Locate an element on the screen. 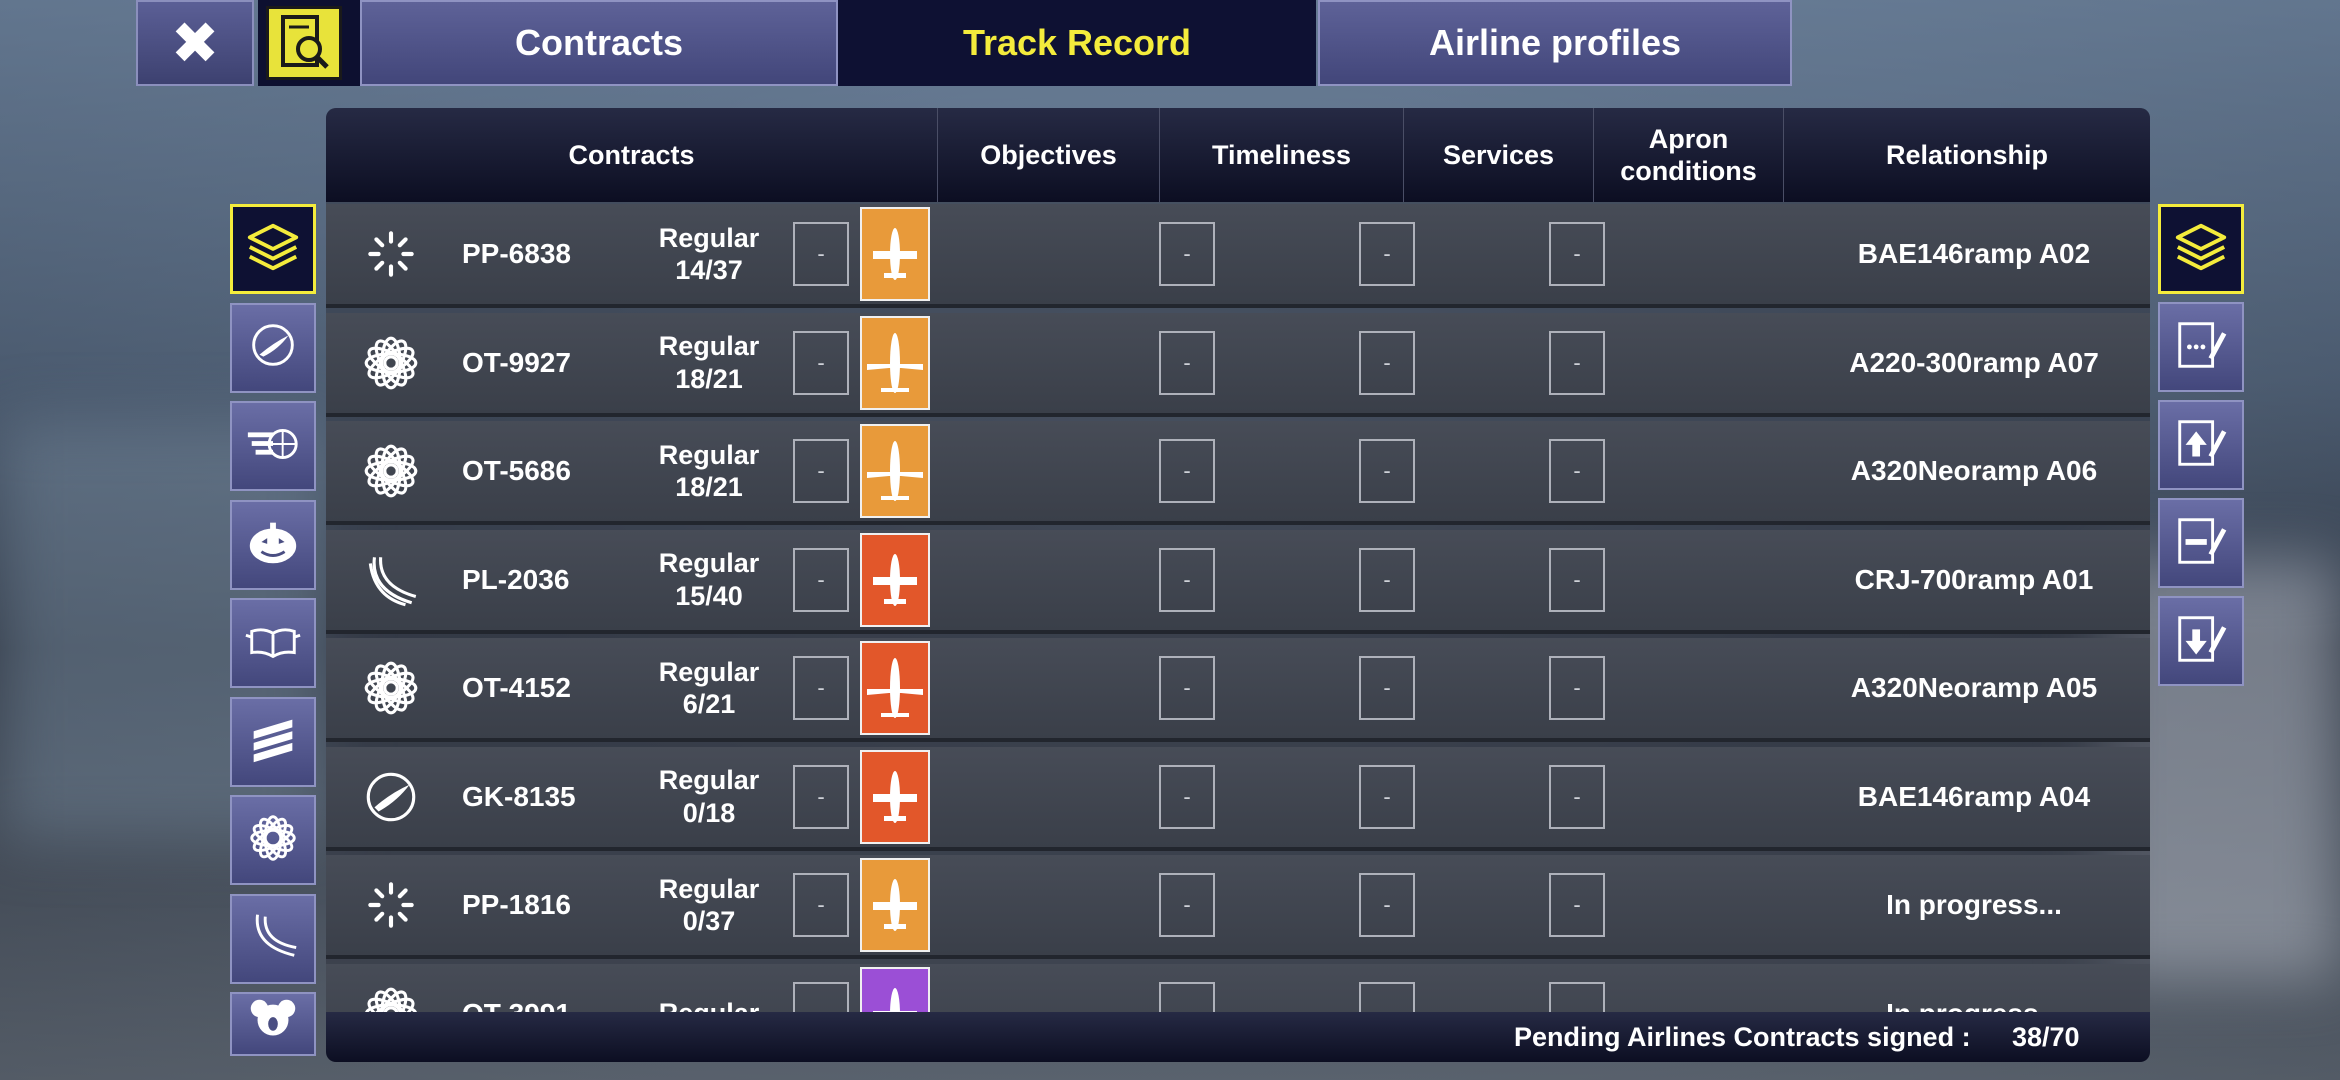 Image resolution: width=2340 pixels, height=1080 pixels. filter-button-stripes is located at coordinates (273, 741).